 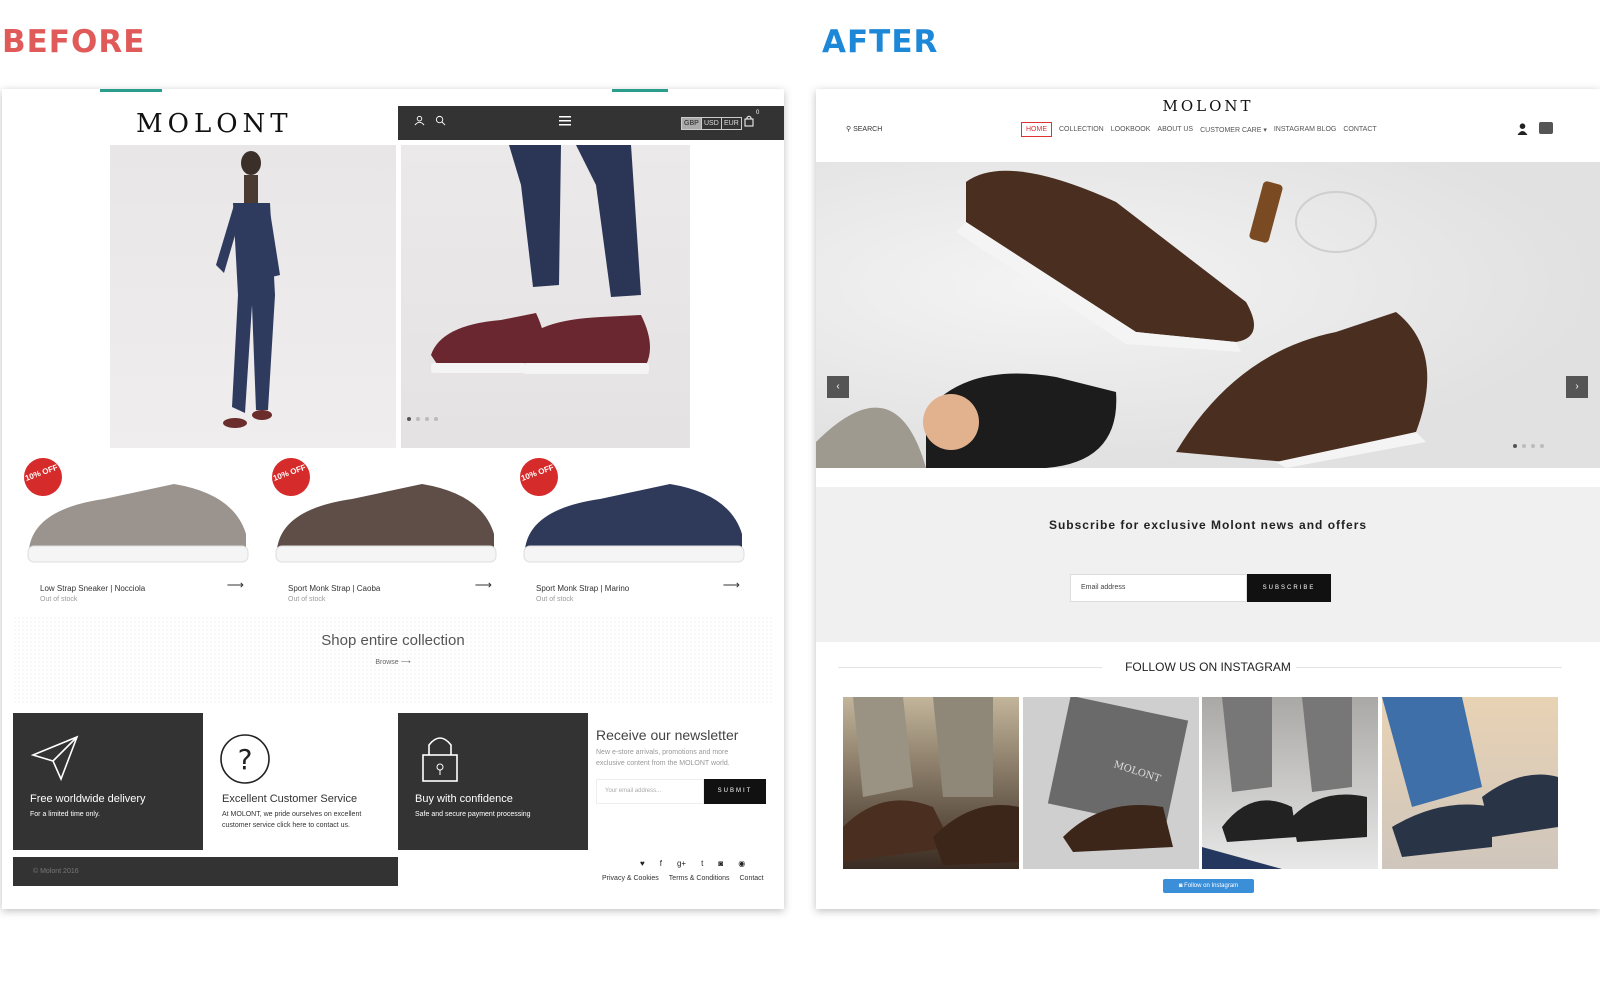 I want to click on nav-home: HOME, so click(x=1036, y=129).